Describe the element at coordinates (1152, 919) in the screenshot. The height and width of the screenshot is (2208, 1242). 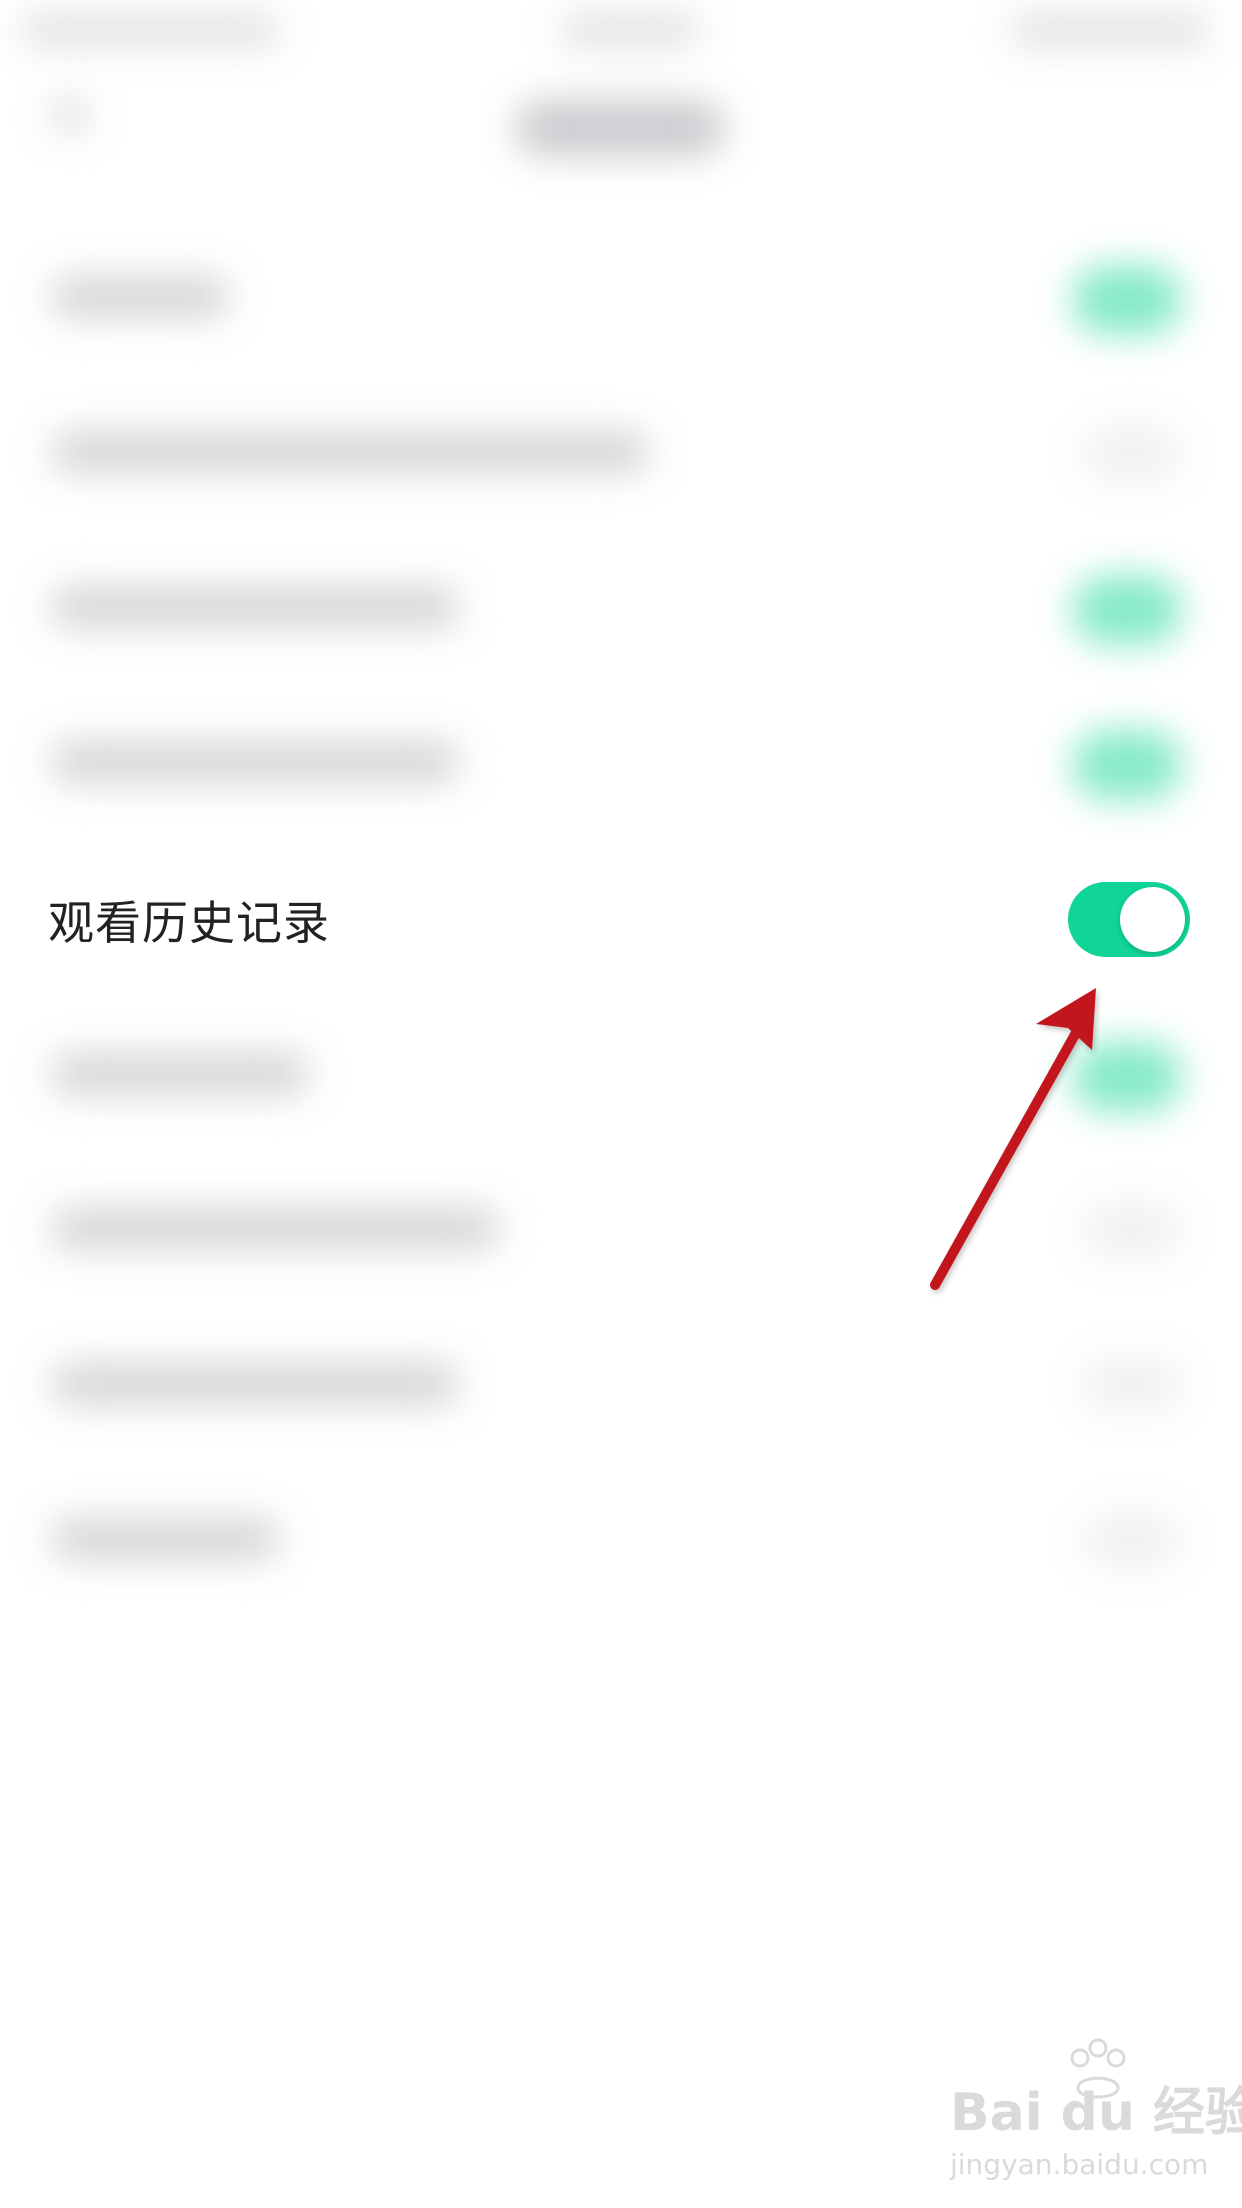
I see `toggle-knob` at that location.